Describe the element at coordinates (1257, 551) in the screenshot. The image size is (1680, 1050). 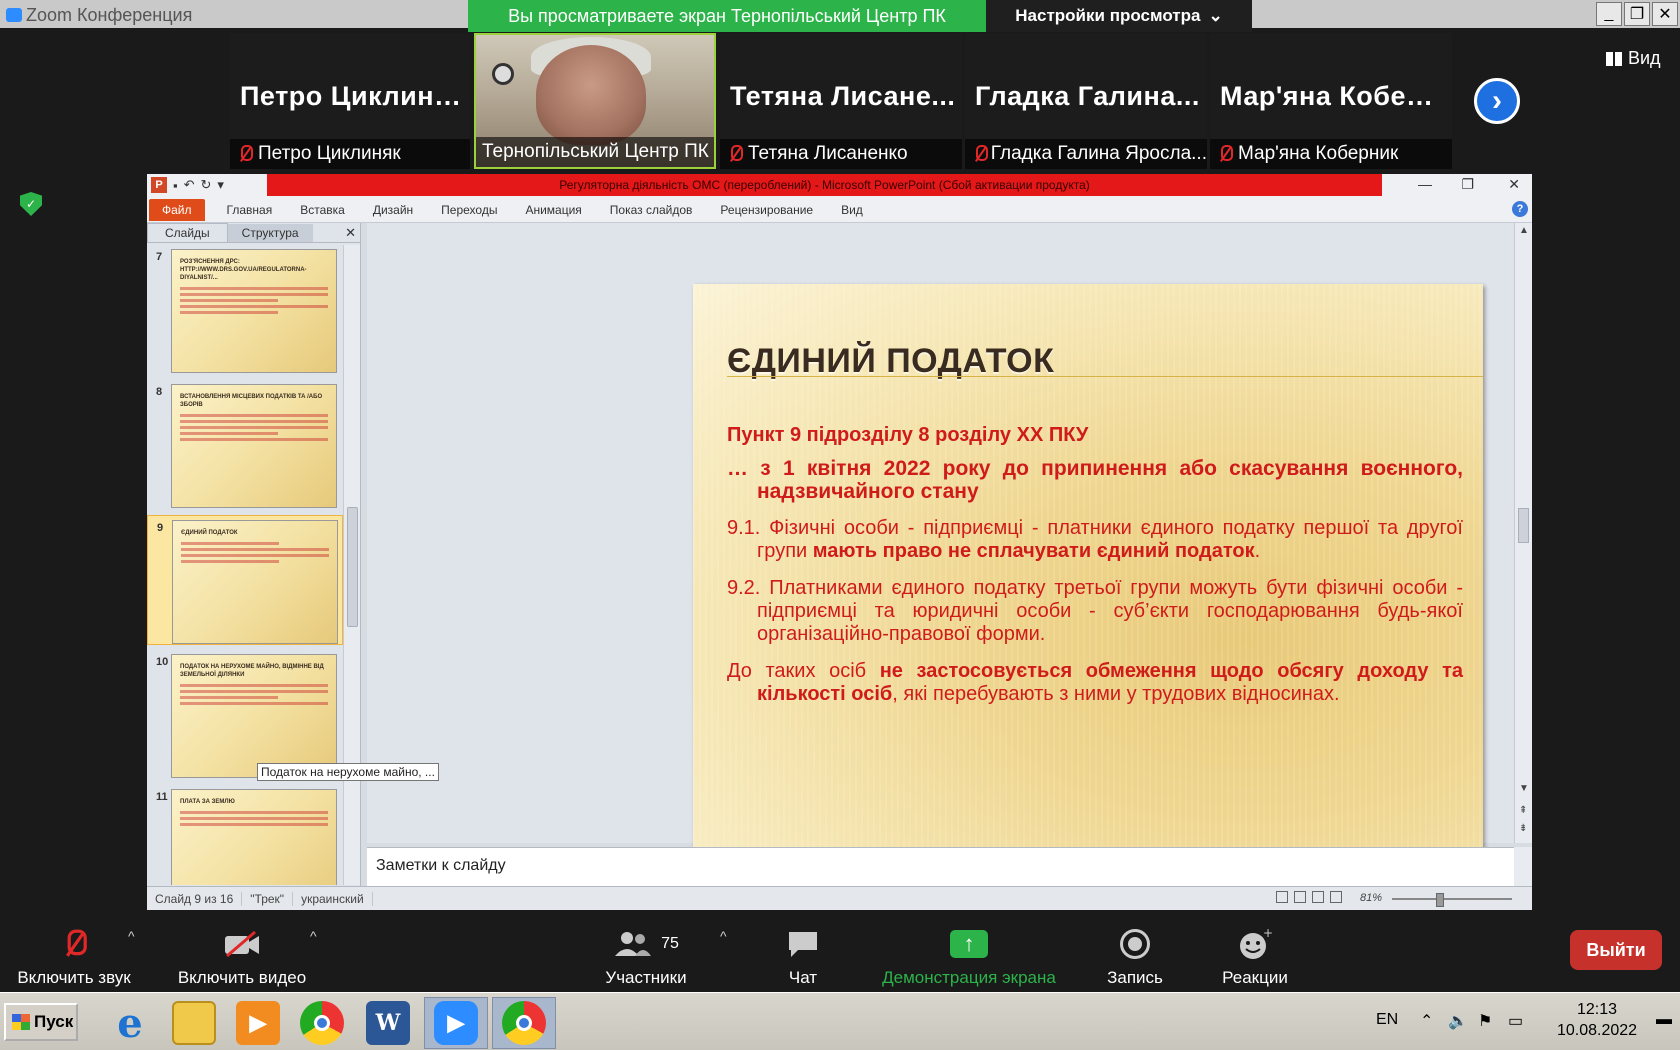
I see `text-run: .` at that location.